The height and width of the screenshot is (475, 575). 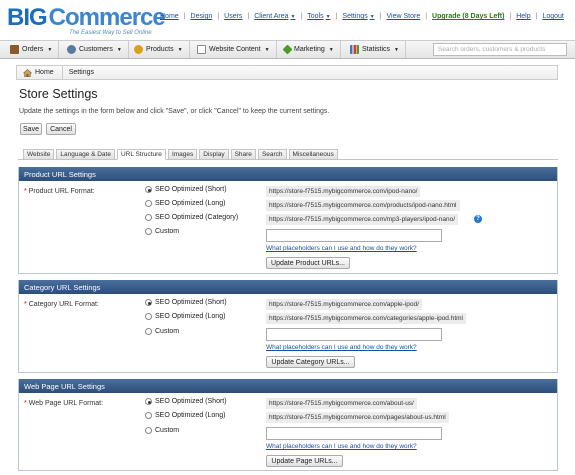 What do you see at coordinates (313, 154) in the screenshot?
I see `tab-miscellaneous: Miscellaneous` at bounding box center [313, 154].